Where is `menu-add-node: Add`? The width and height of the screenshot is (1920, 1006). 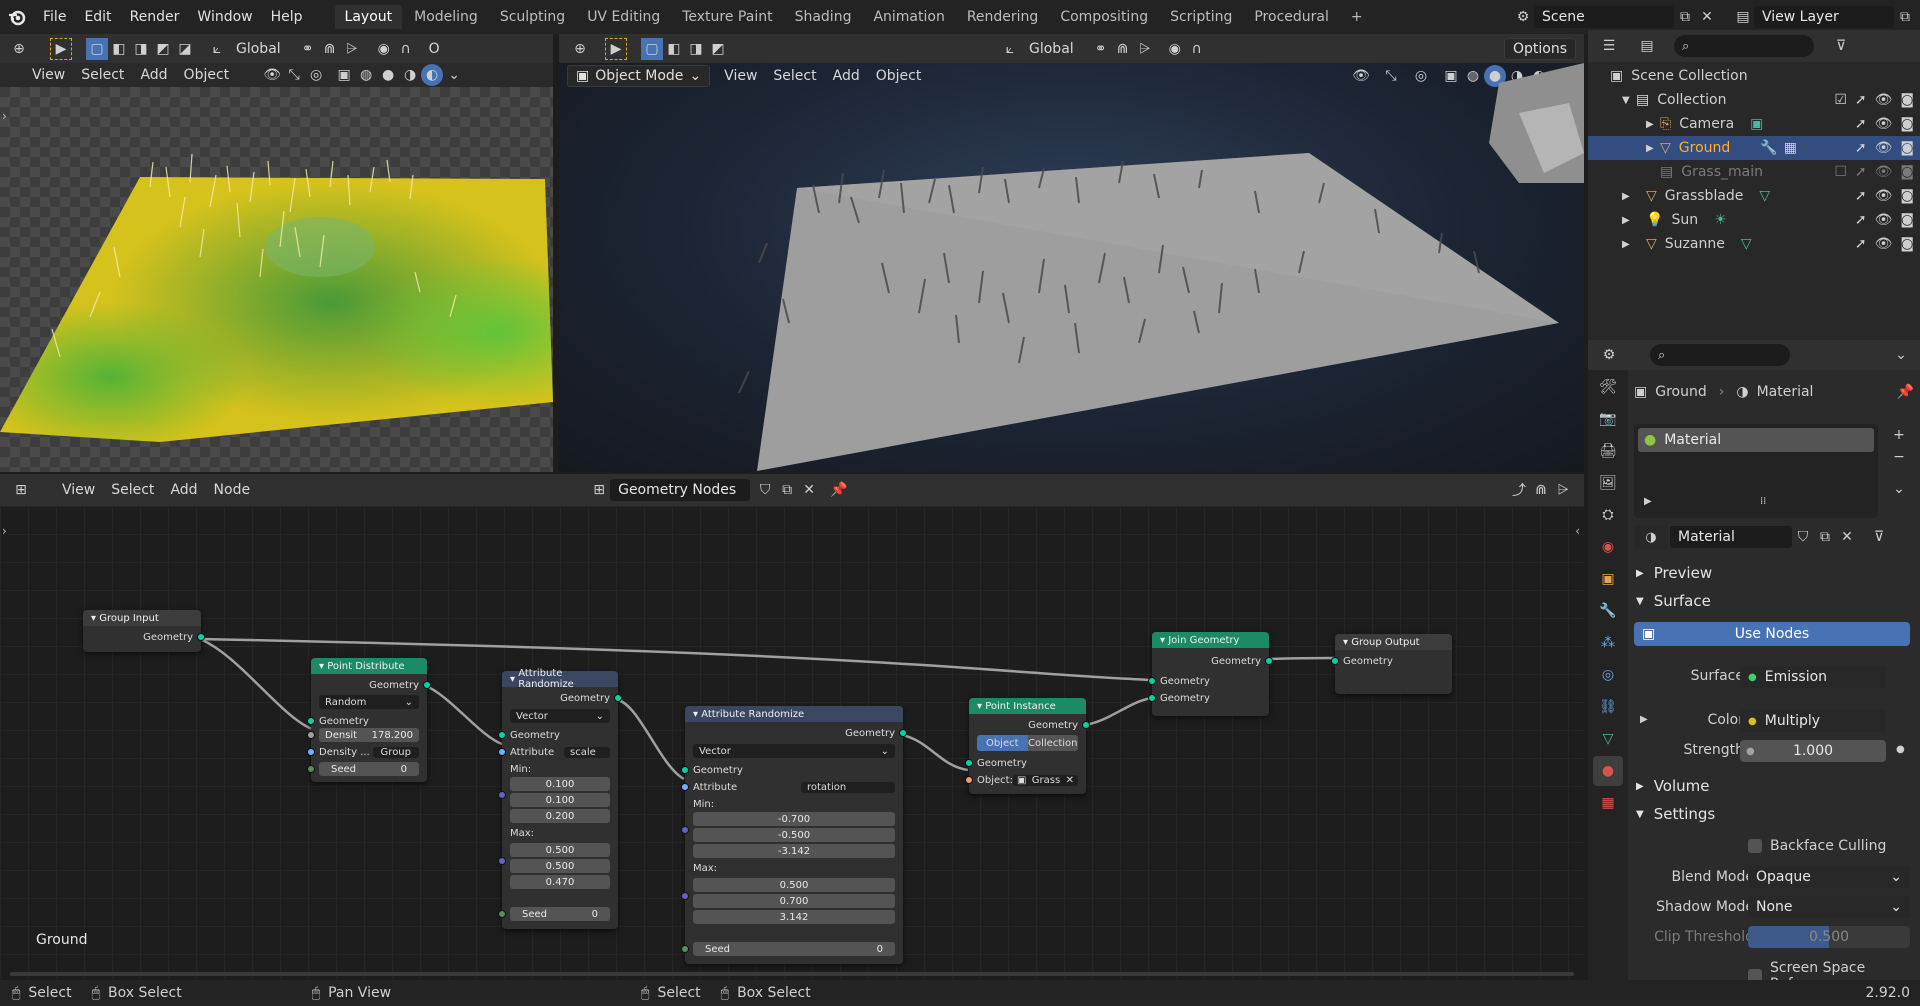 menu-add-node: Add is located at coordinates (183, 490).